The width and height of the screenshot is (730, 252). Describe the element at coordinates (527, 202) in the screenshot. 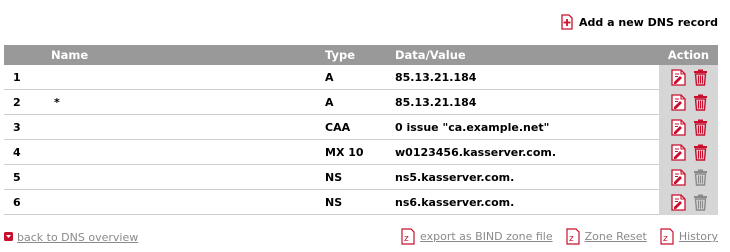

I see `record-data: ns6.kasserver.com.` at that location.